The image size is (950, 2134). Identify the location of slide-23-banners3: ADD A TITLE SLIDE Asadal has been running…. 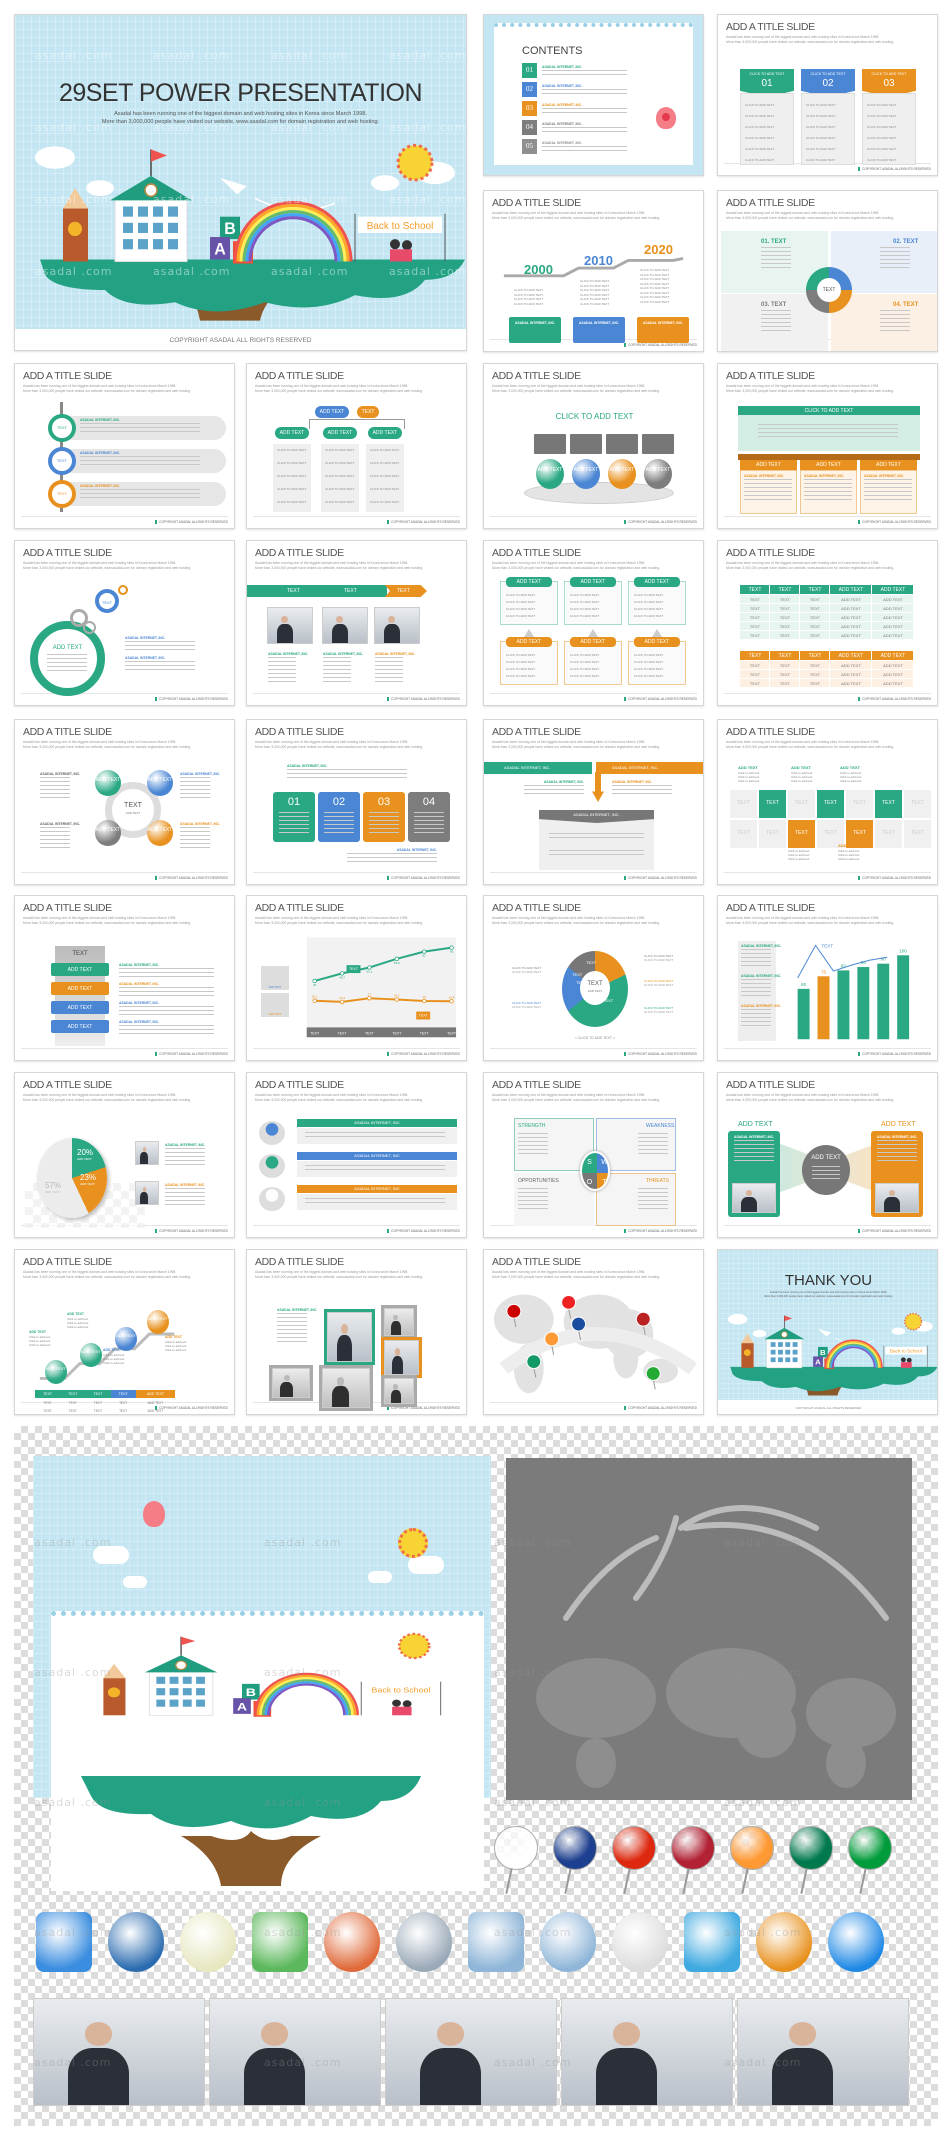
(356, 1155).